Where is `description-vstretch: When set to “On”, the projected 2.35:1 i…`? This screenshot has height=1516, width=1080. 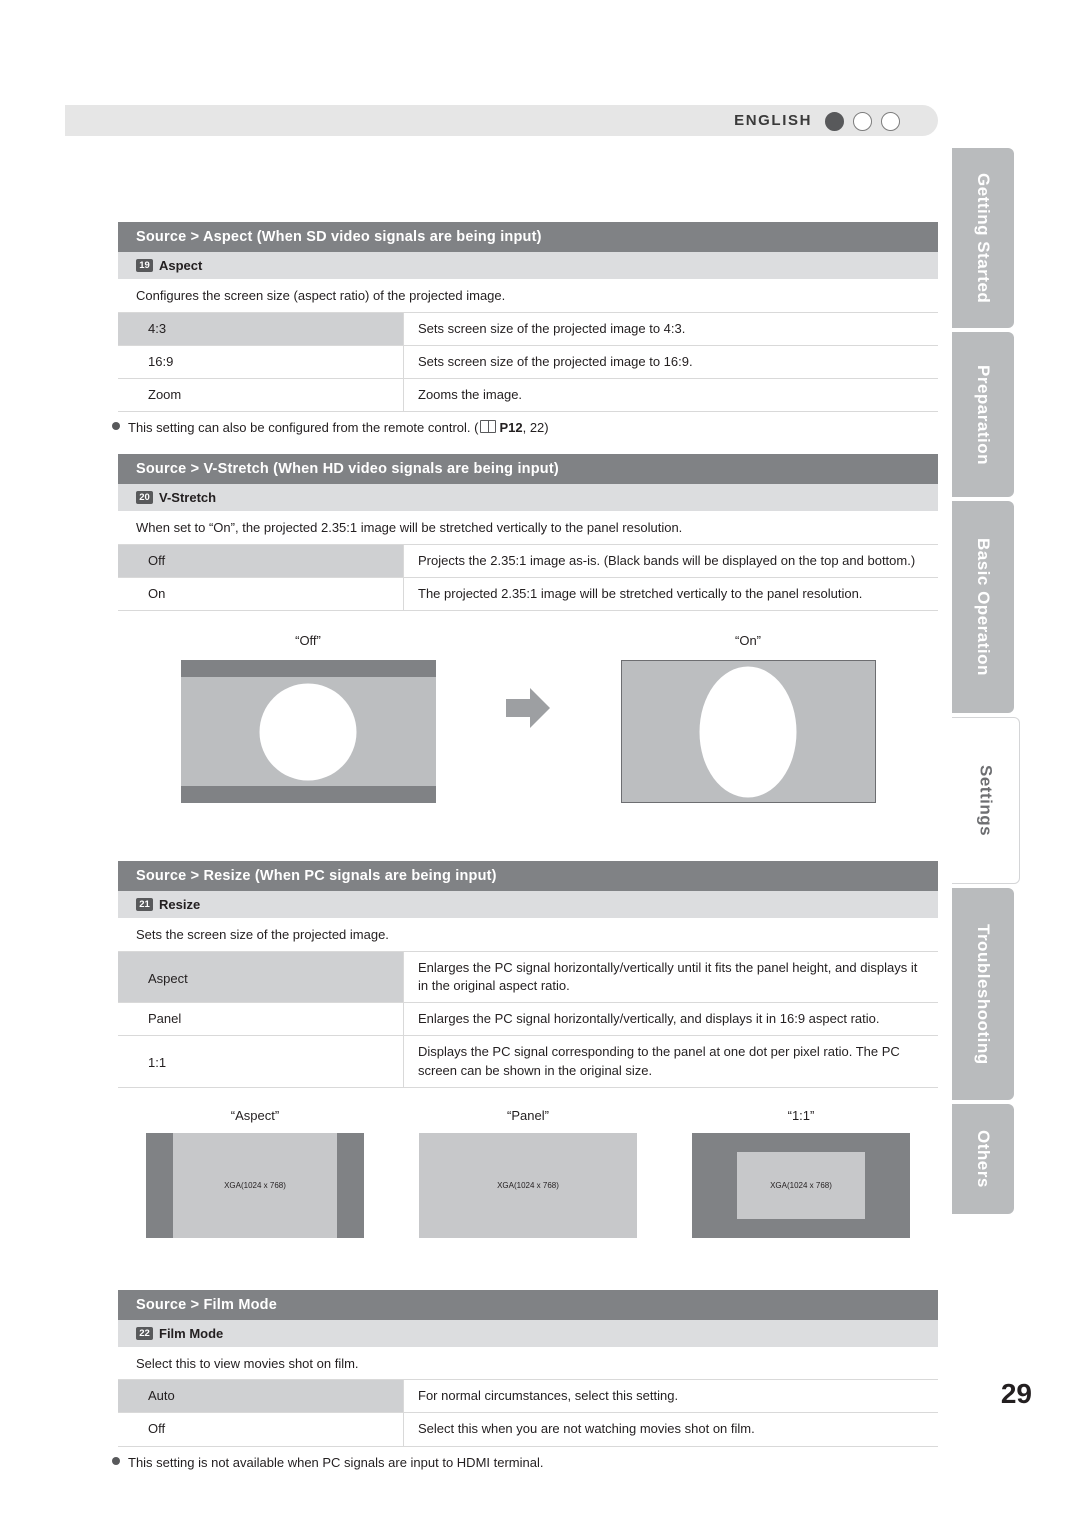
description-vstretch: When set to “On”, the projected 2.35:1 i… is located at coordinates (528, 528).